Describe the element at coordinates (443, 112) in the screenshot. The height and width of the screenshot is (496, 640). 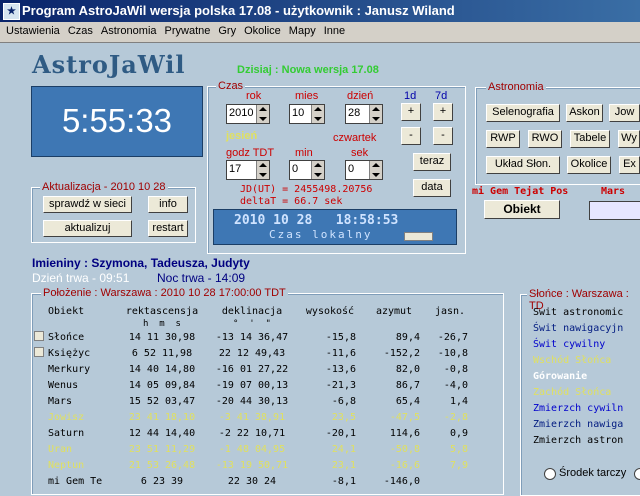
I see `plus-7d-button: +` at that location.